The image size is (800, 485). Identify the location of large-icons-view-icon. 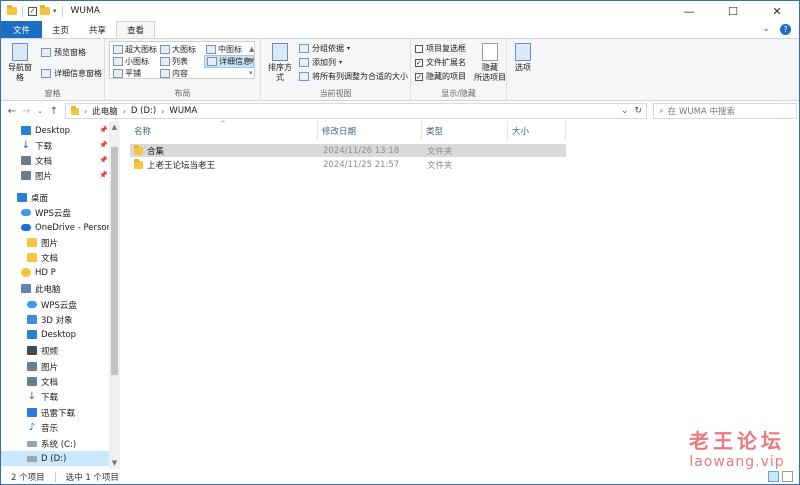
(787, 476).